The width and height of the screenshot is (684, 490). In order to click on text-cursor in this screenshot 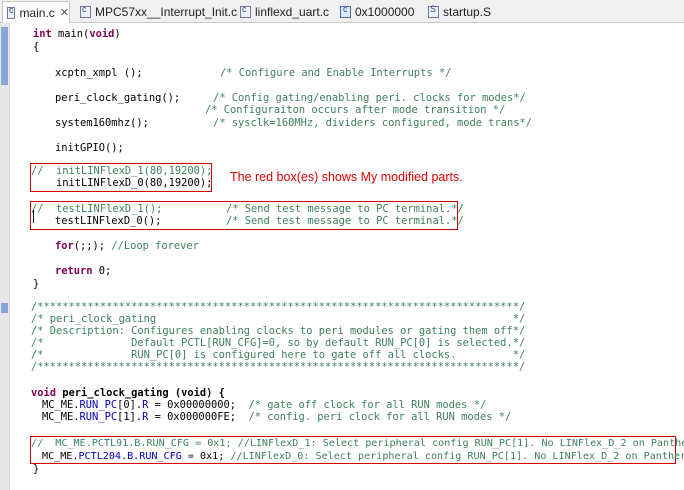, I will do `click(33, 216)`.